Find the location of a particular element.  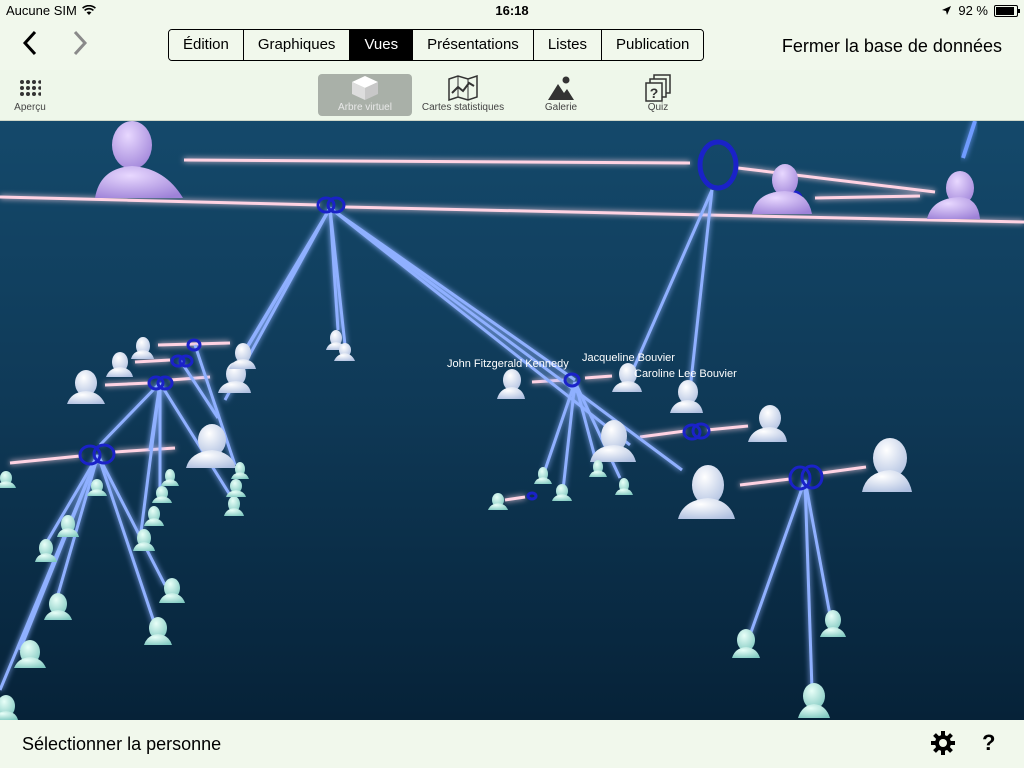

view-quiz: ? Quiz is located at coordinates (658, 95).